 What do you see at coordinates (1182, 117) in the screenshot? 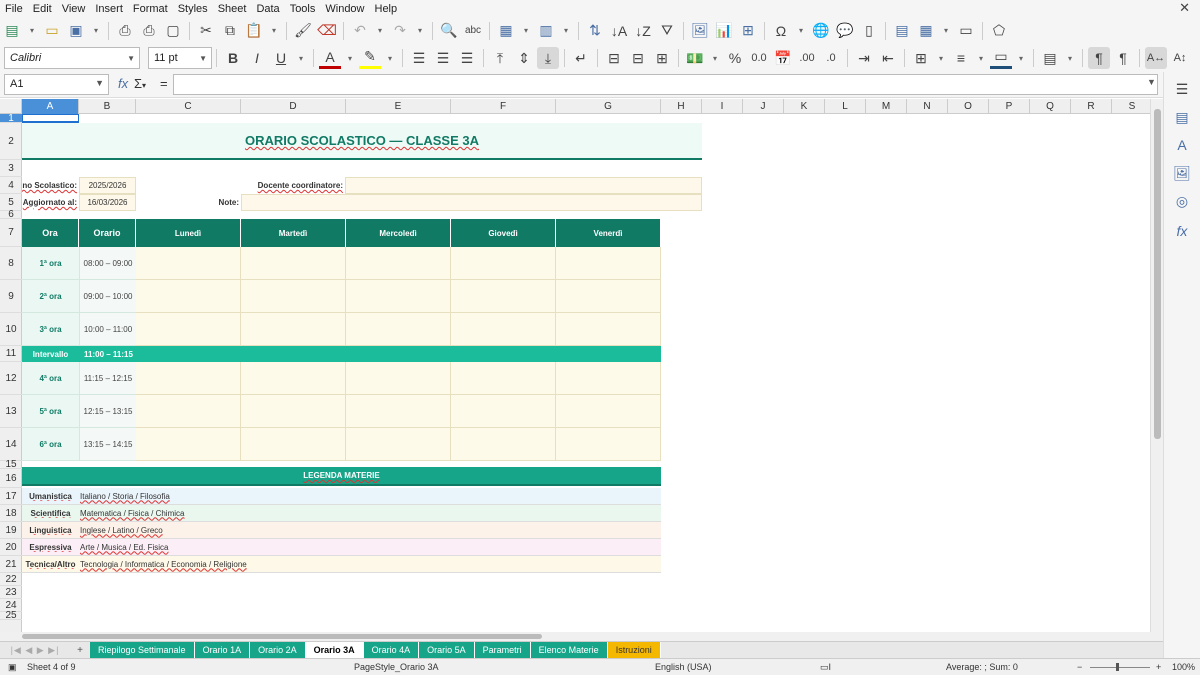
I see `properties-icon: ▤` at bounding box center [1182, 117].